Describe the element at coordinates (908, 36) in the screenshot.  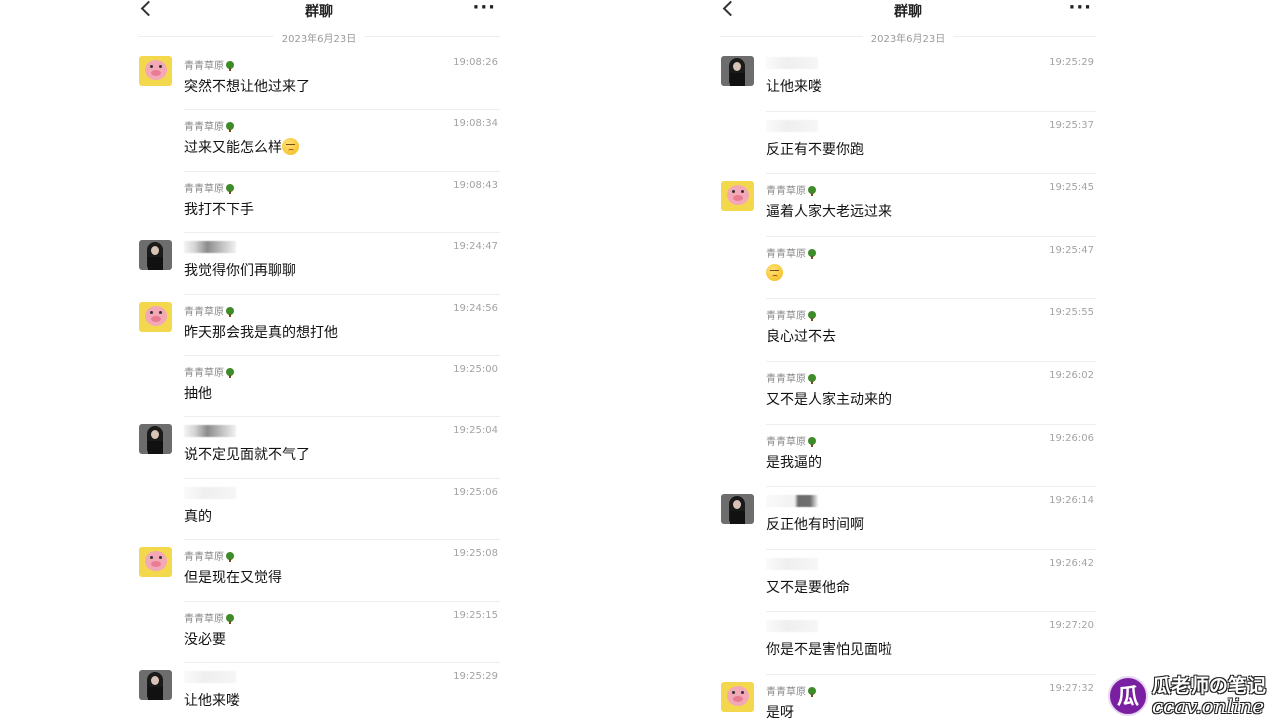
I see `date-divider: 2023年6月23日` at that location.